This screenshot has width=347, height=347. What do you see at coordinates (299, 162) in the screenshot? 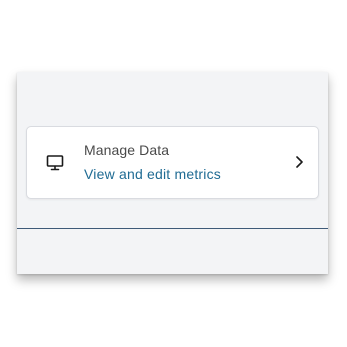
I see `chevron-right-icon` at bounding box center [299, 162].